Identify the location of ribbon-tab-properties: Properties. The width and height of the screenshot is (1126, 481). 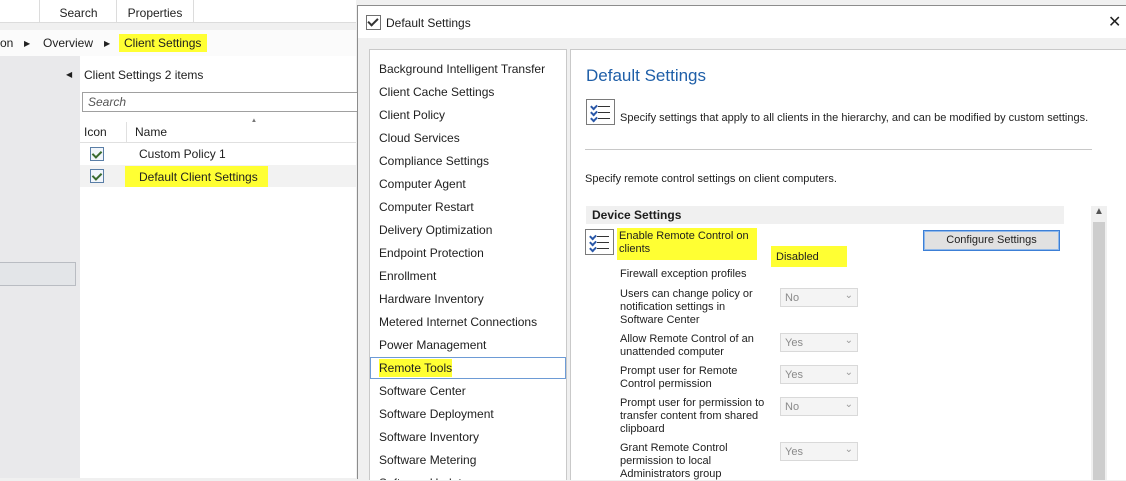
(155, 11).